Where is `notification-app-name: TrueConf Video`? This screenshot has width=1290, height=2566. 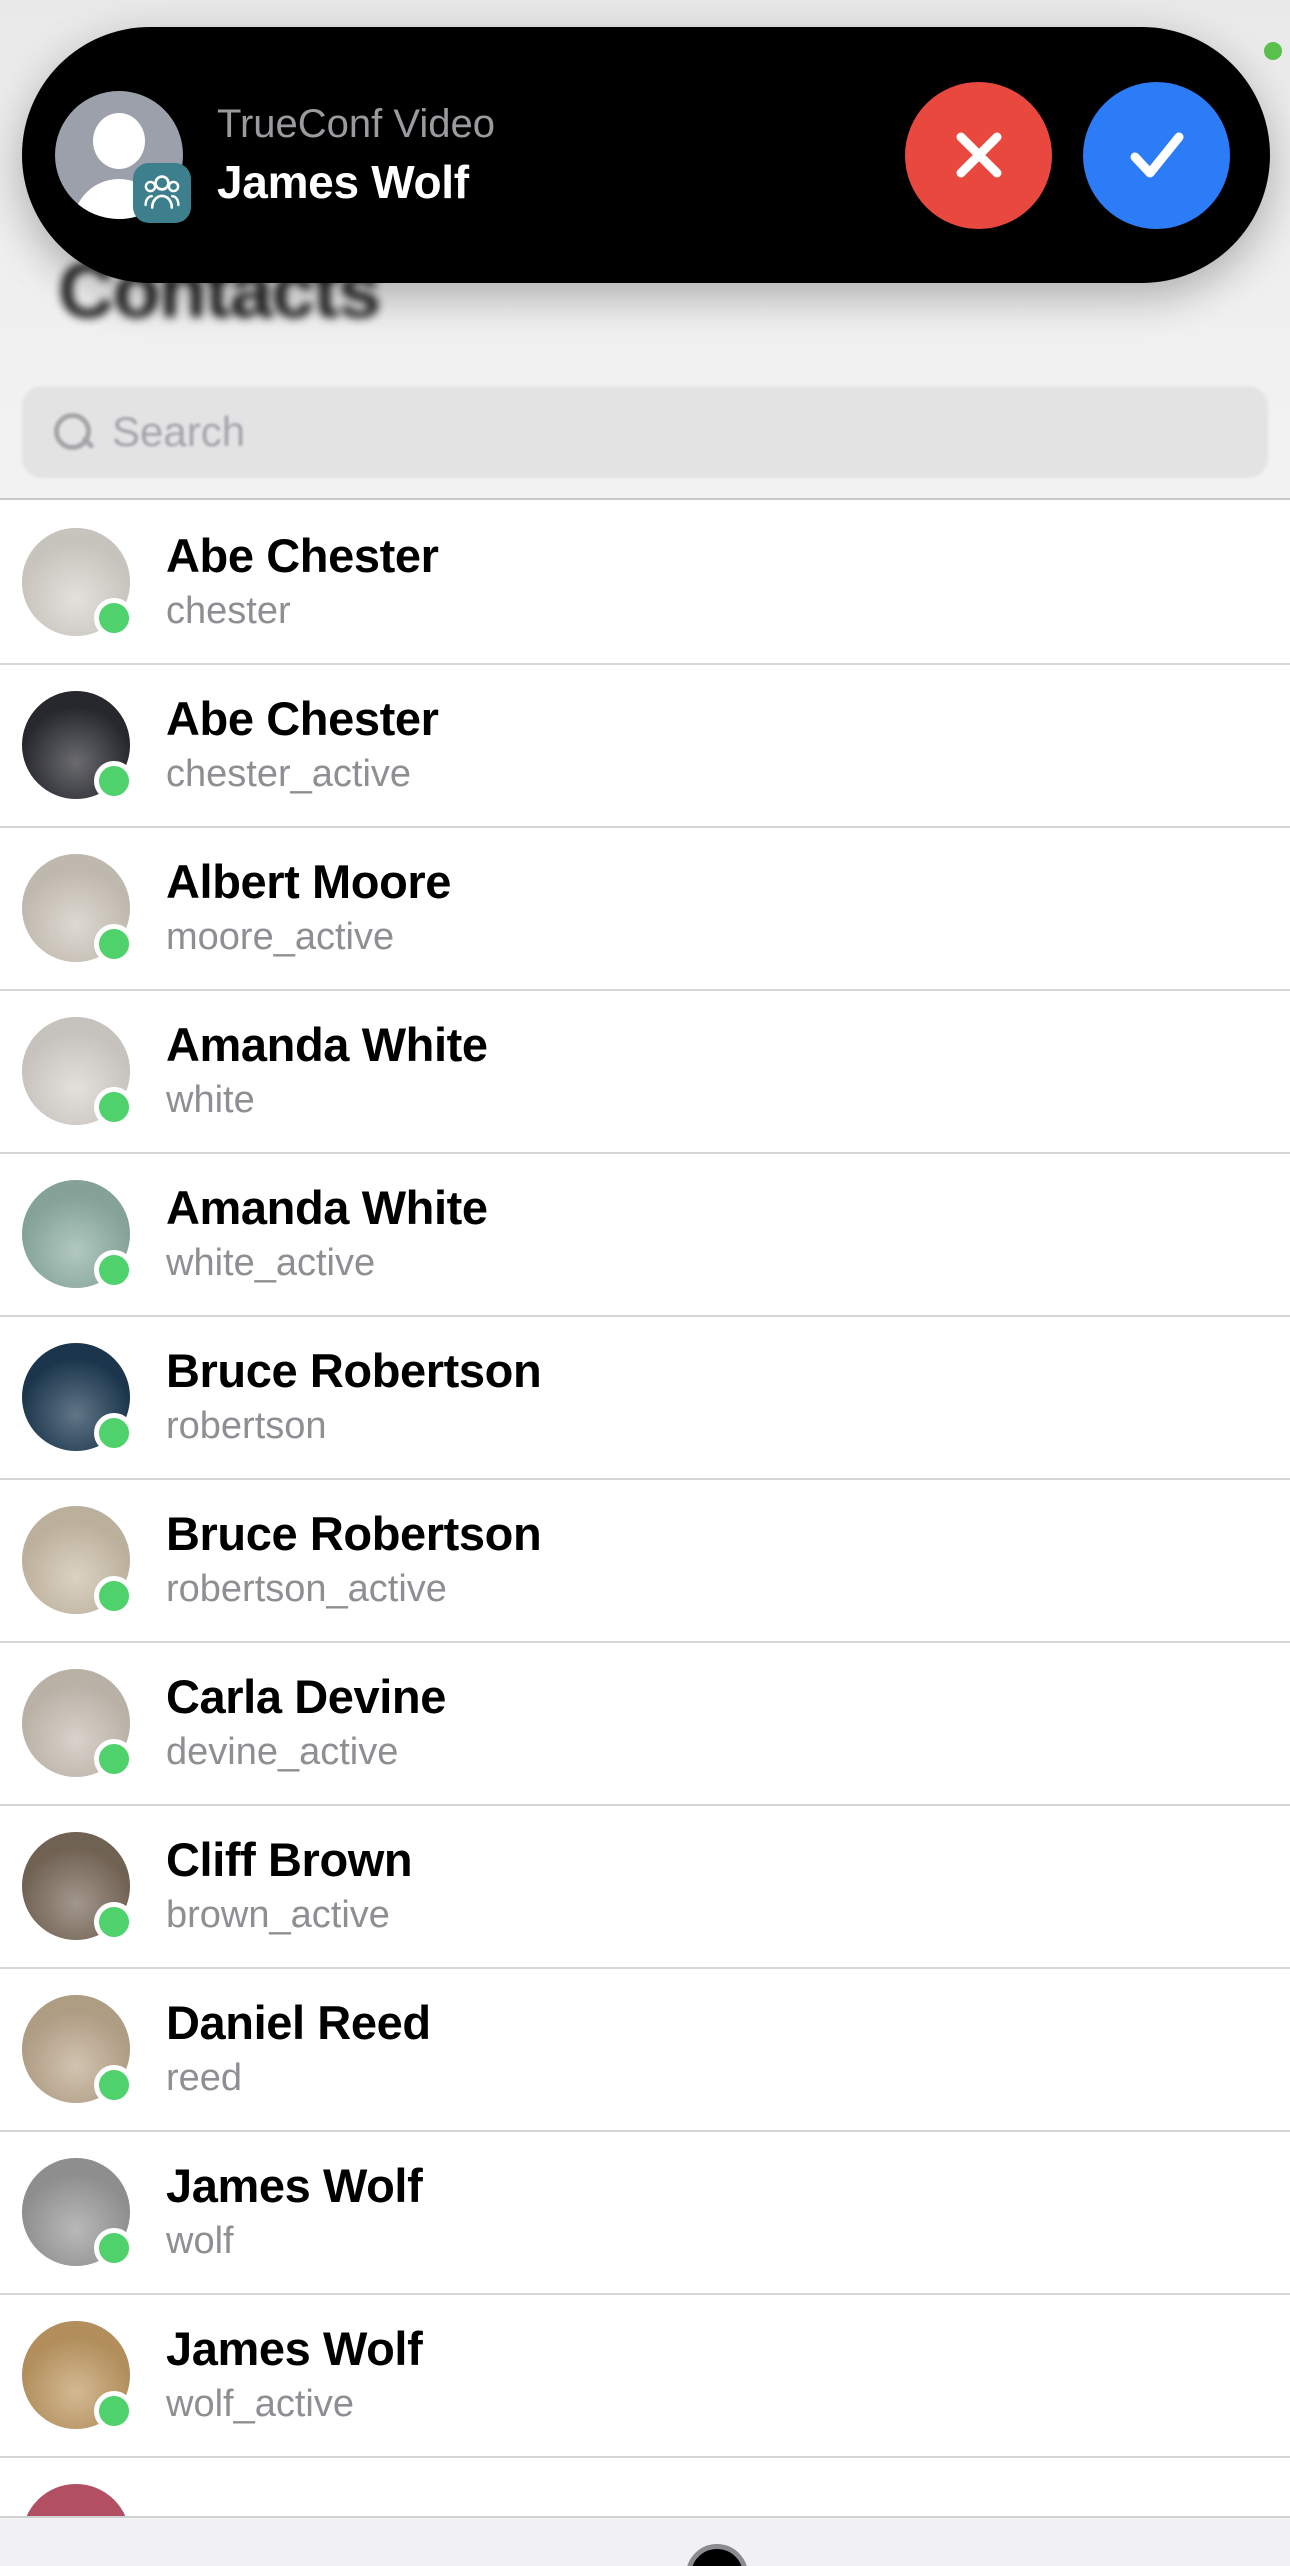 notification-app-name: TrueConf Video is located at coordinates (356, 124).